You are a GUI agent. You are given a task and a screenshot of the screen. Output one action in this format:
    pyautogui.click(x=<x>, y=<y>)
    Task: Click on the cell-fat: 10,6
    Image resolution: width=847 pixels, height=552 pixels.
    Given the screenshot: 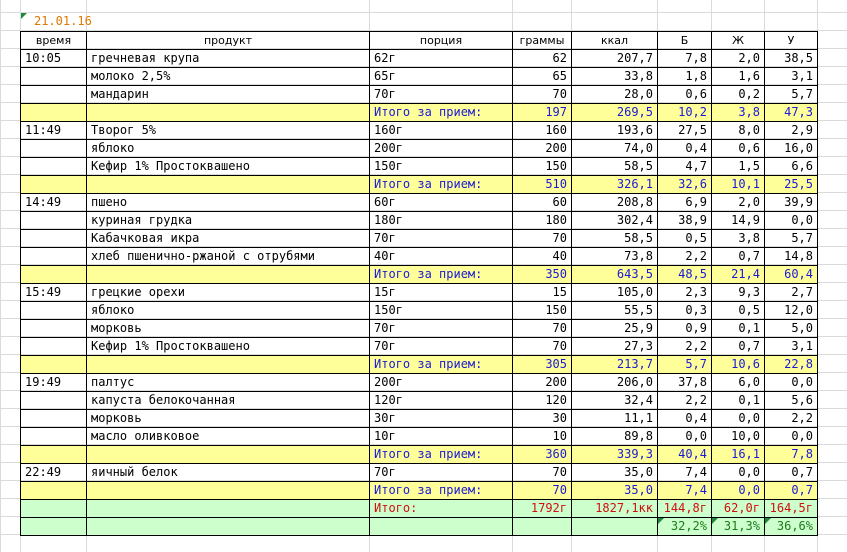 What is the action you would take?
    pyautogui.click(x=738, y=364)
    